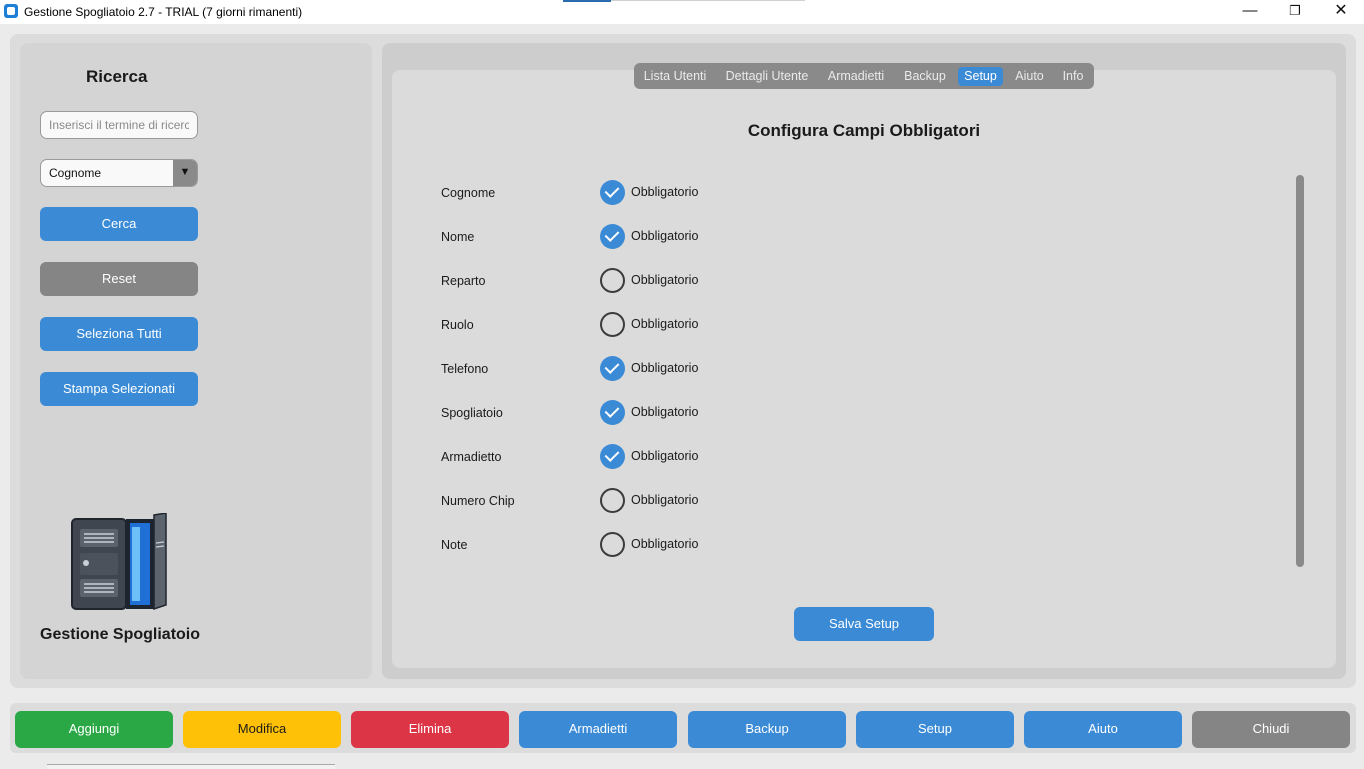 Image resolution: width=1364 pixels, height=769 pixels. I want to click on help-button: Aiuto, so click(1103, 729).